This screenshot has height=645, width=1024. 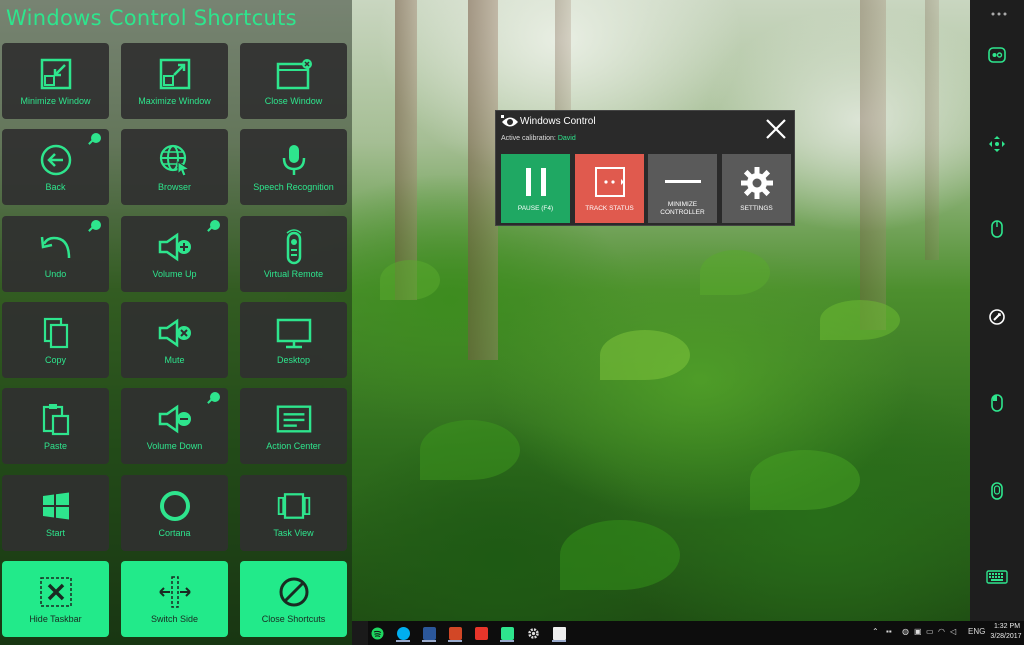 I want to click on mute-button: Mute, so click(x=174, y=340).